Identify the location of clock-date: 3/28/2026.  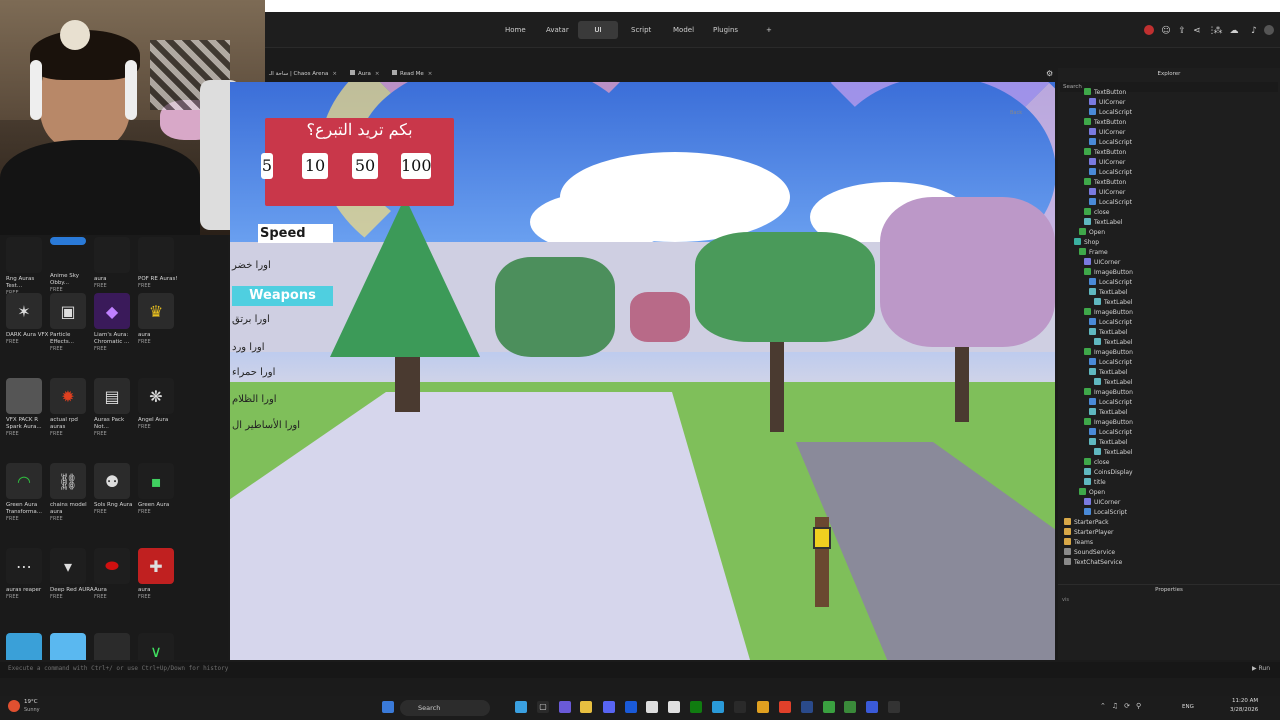
(1244, 710).